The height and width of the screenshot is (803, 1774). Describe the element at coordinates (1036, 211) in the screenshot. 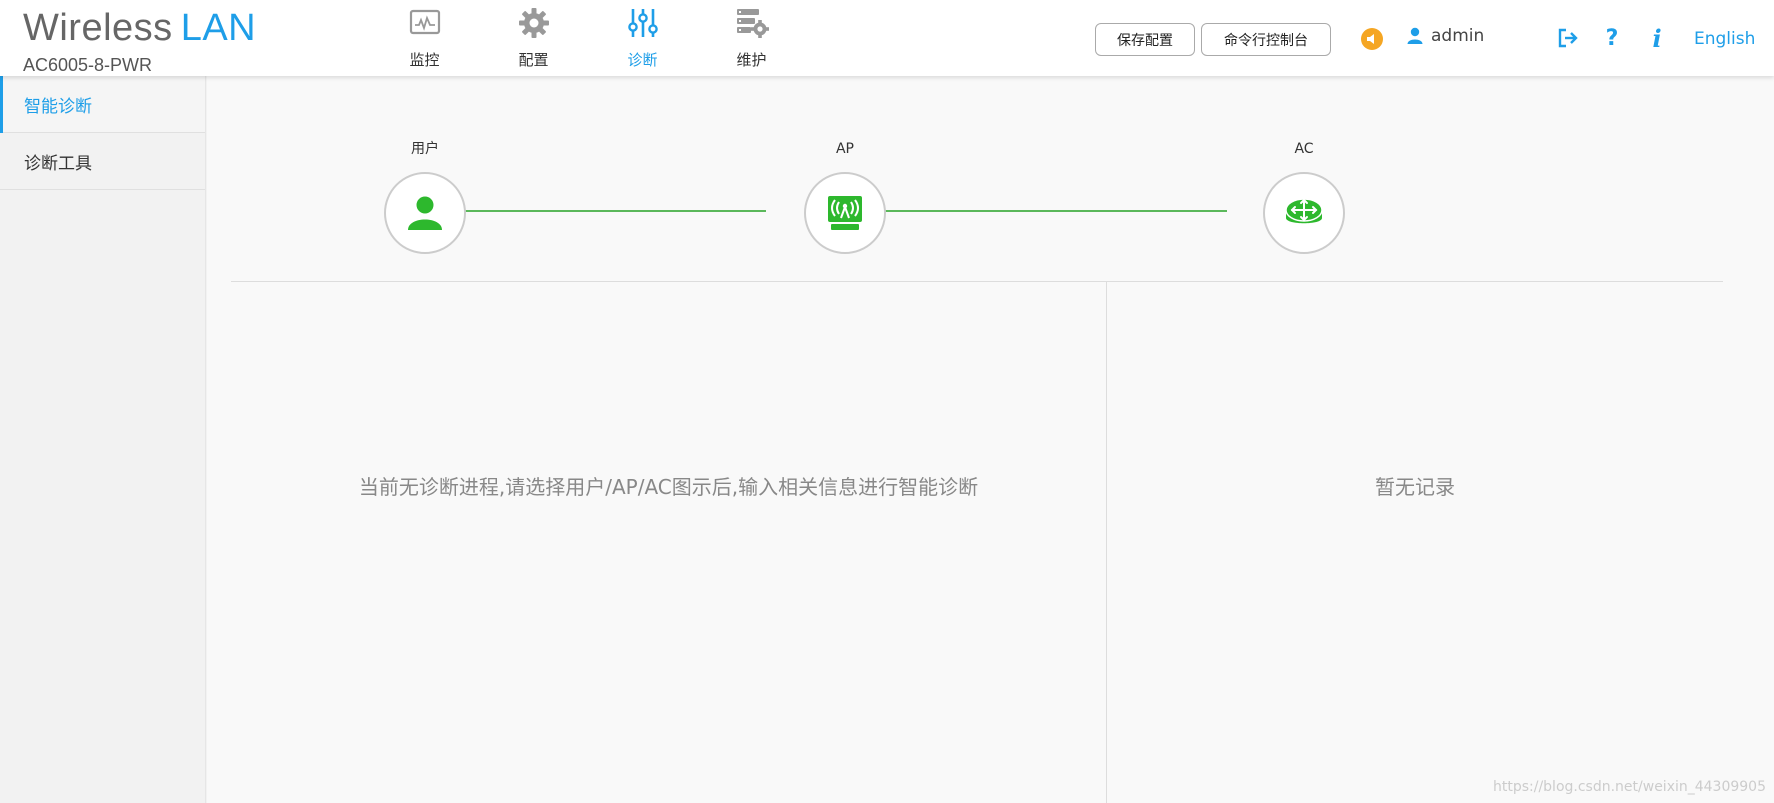

I see `link-line-ap-ac` at that location.